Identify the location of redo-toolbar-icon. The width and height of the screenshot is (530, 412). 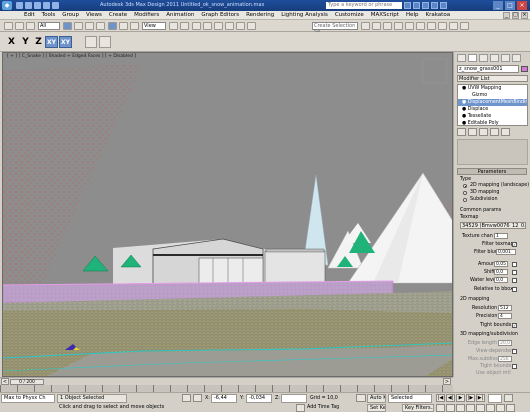
(19, 26).